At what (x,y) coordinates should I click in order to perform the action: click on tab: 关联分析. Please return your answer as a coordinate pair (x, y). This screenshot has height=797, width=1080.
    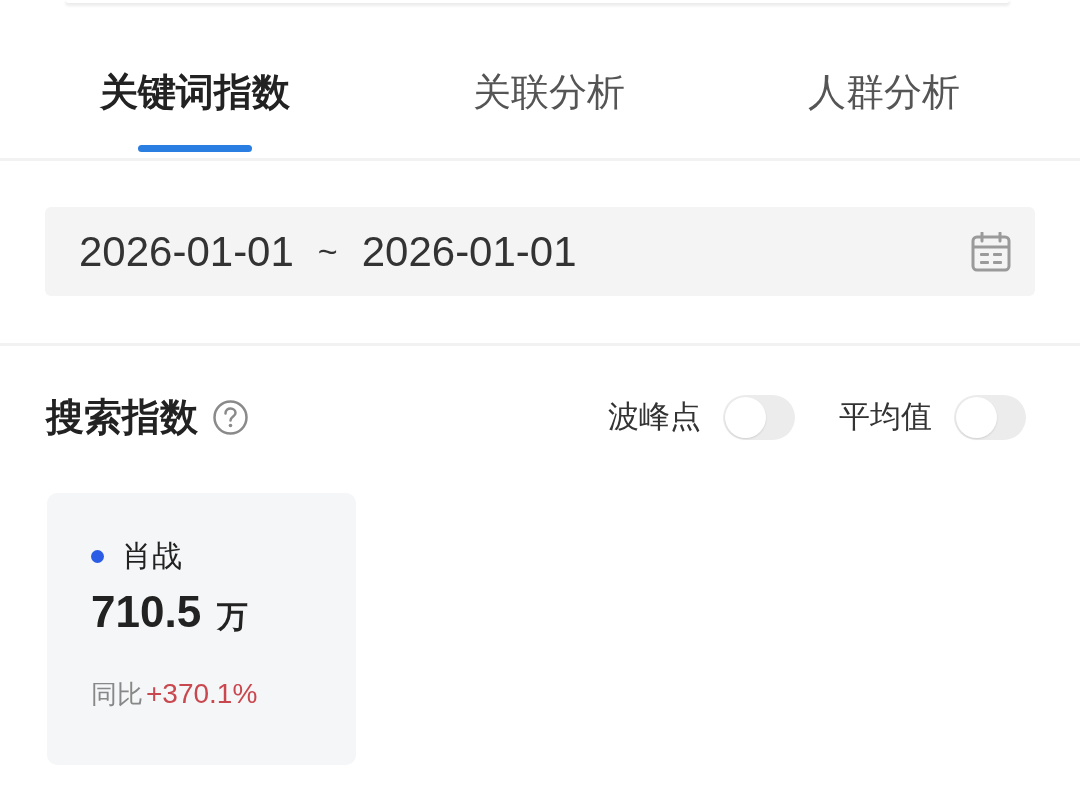
    Looking at the image, I should click on (549, 81).